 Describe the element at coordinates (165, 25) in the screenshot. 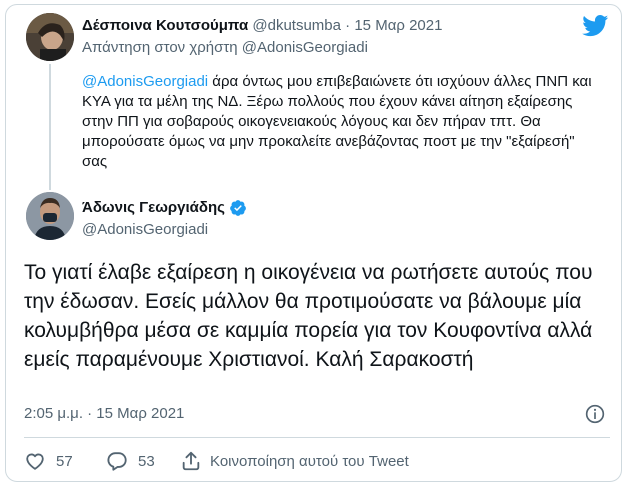

I see `reply-author-name: Δέσποινα Κουτσούμπα` at that location.